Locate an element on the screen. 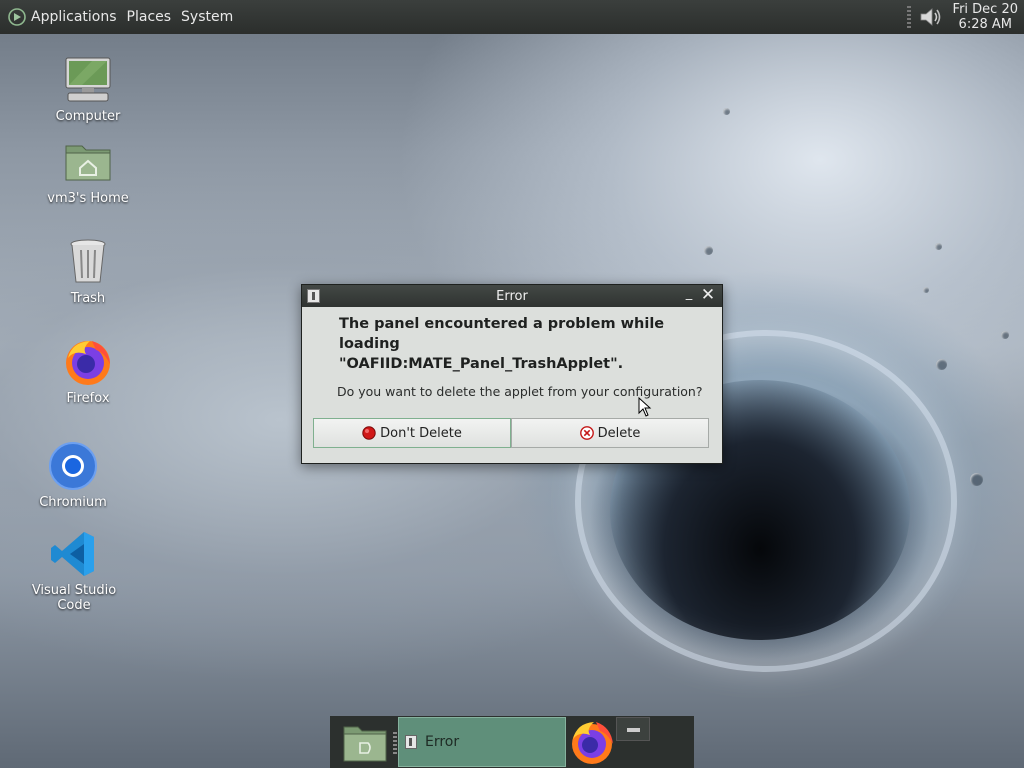 The height and width of the screenshot is (768, 1024). tray-drag-handle is located at coordinates (908, 17).